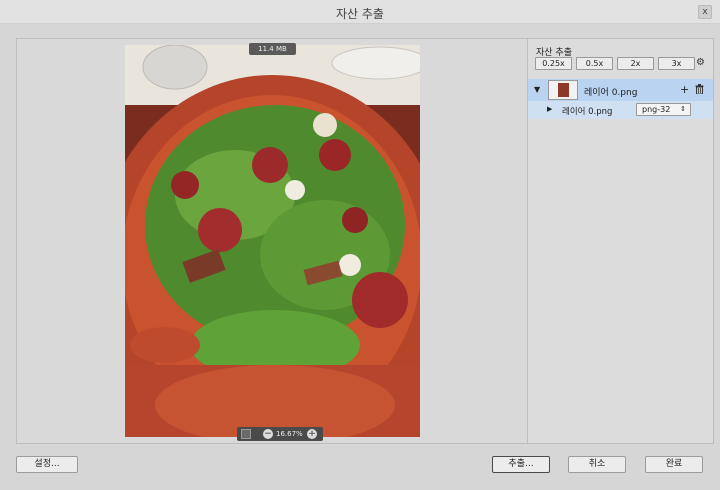  What do you see at coordinates (610, 91) in the screenshot?
I see `asset-name: 레이어 0.png` at bounding box center [610, 91].